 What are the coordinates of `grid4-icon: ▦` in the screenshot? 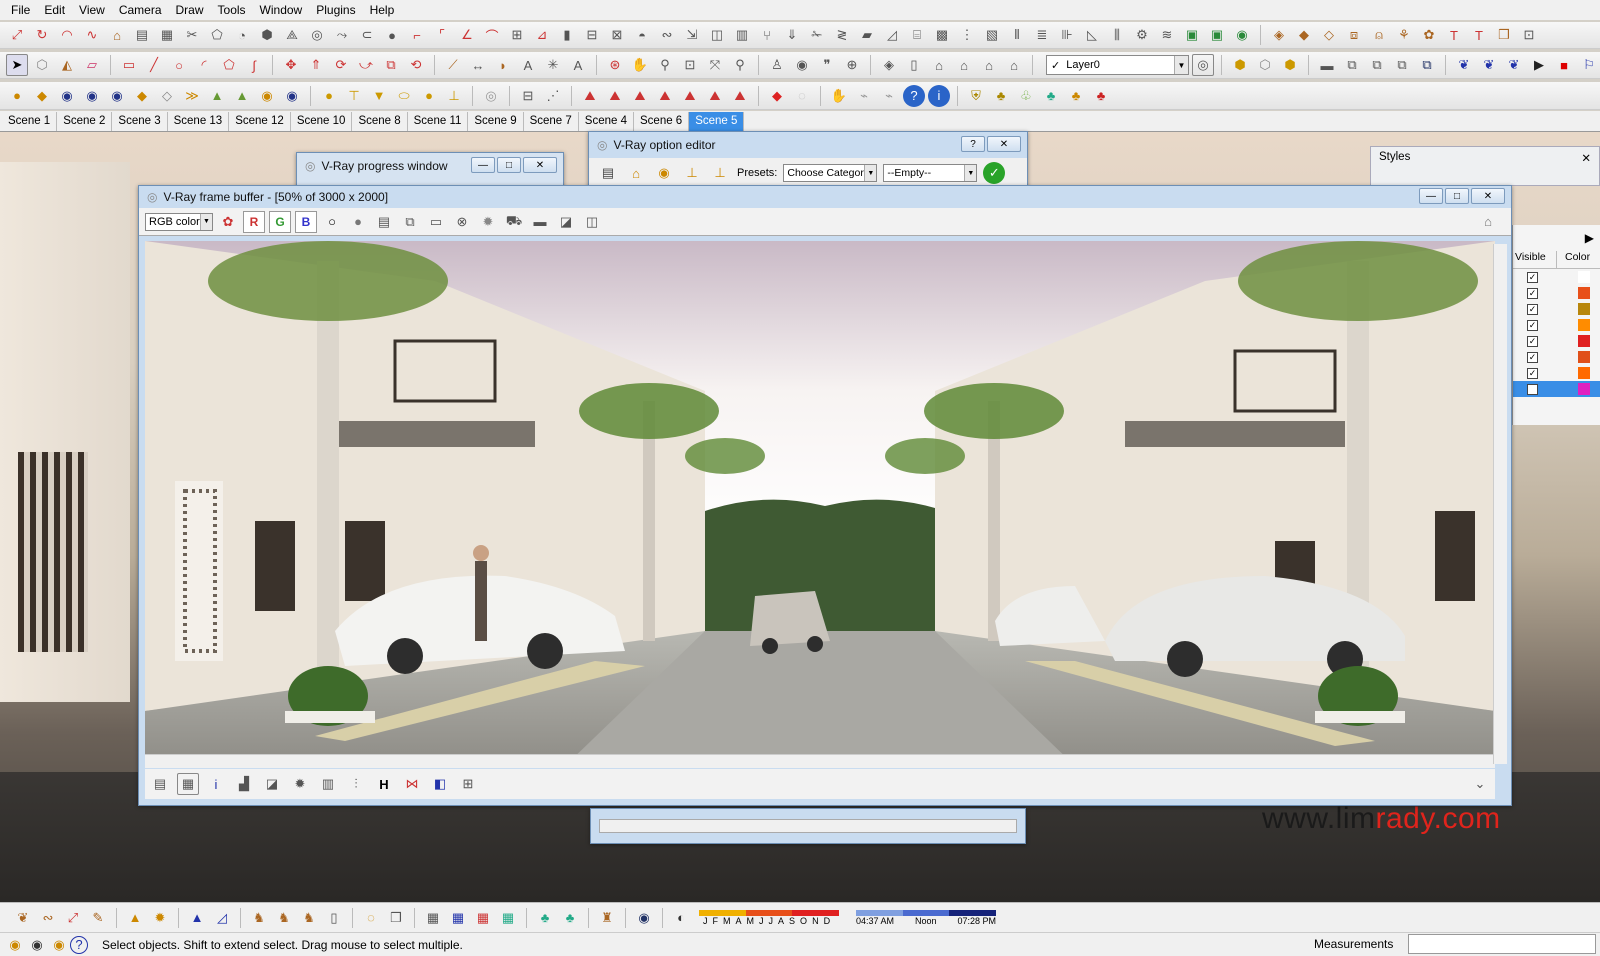 It's located at (508, 918).